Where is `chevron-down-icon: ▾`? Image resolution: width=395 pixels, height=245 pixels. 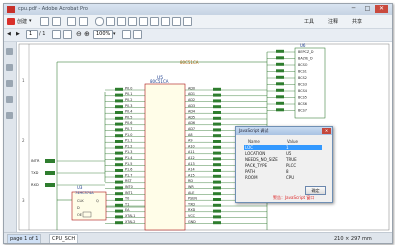
chevron-down-icon: ▾ is located at coordinates (30, 21).